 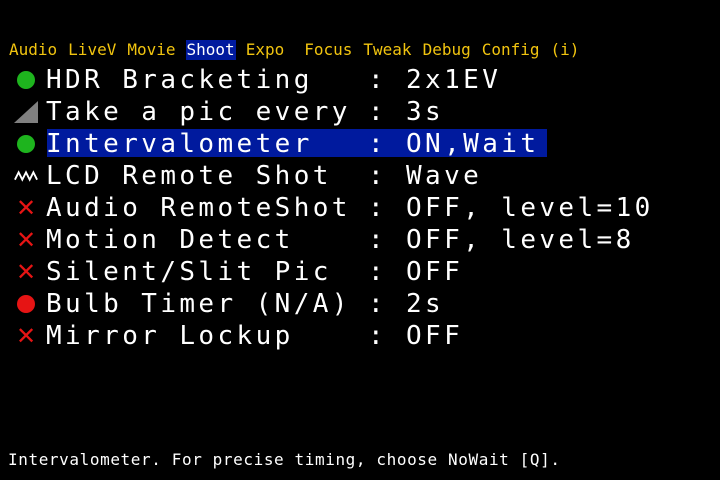 I want to click on menu-item-audio-remoteshot: ✕ Audio RemoteShot : OFF, level=10, so click(x=360, y=208).